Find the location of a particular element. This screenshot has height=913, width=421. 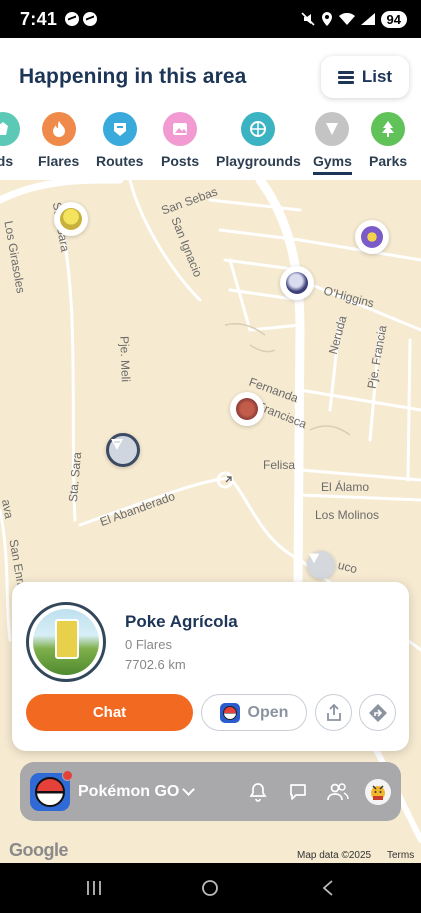

notification-badge is located at coordinates (67, 775).